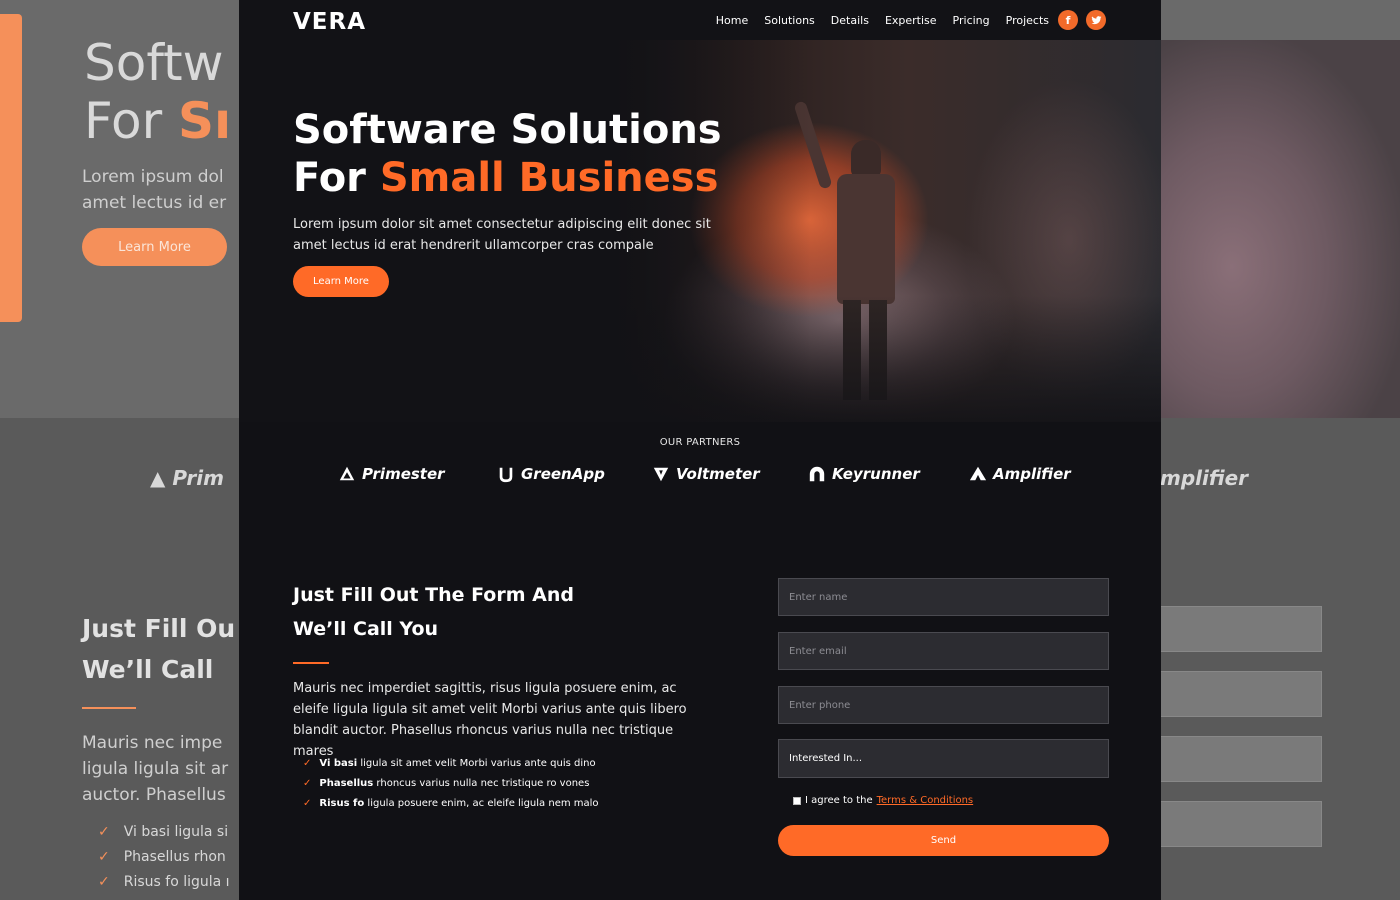  I want to click on facebook-icon: f, so click(1068, 20).